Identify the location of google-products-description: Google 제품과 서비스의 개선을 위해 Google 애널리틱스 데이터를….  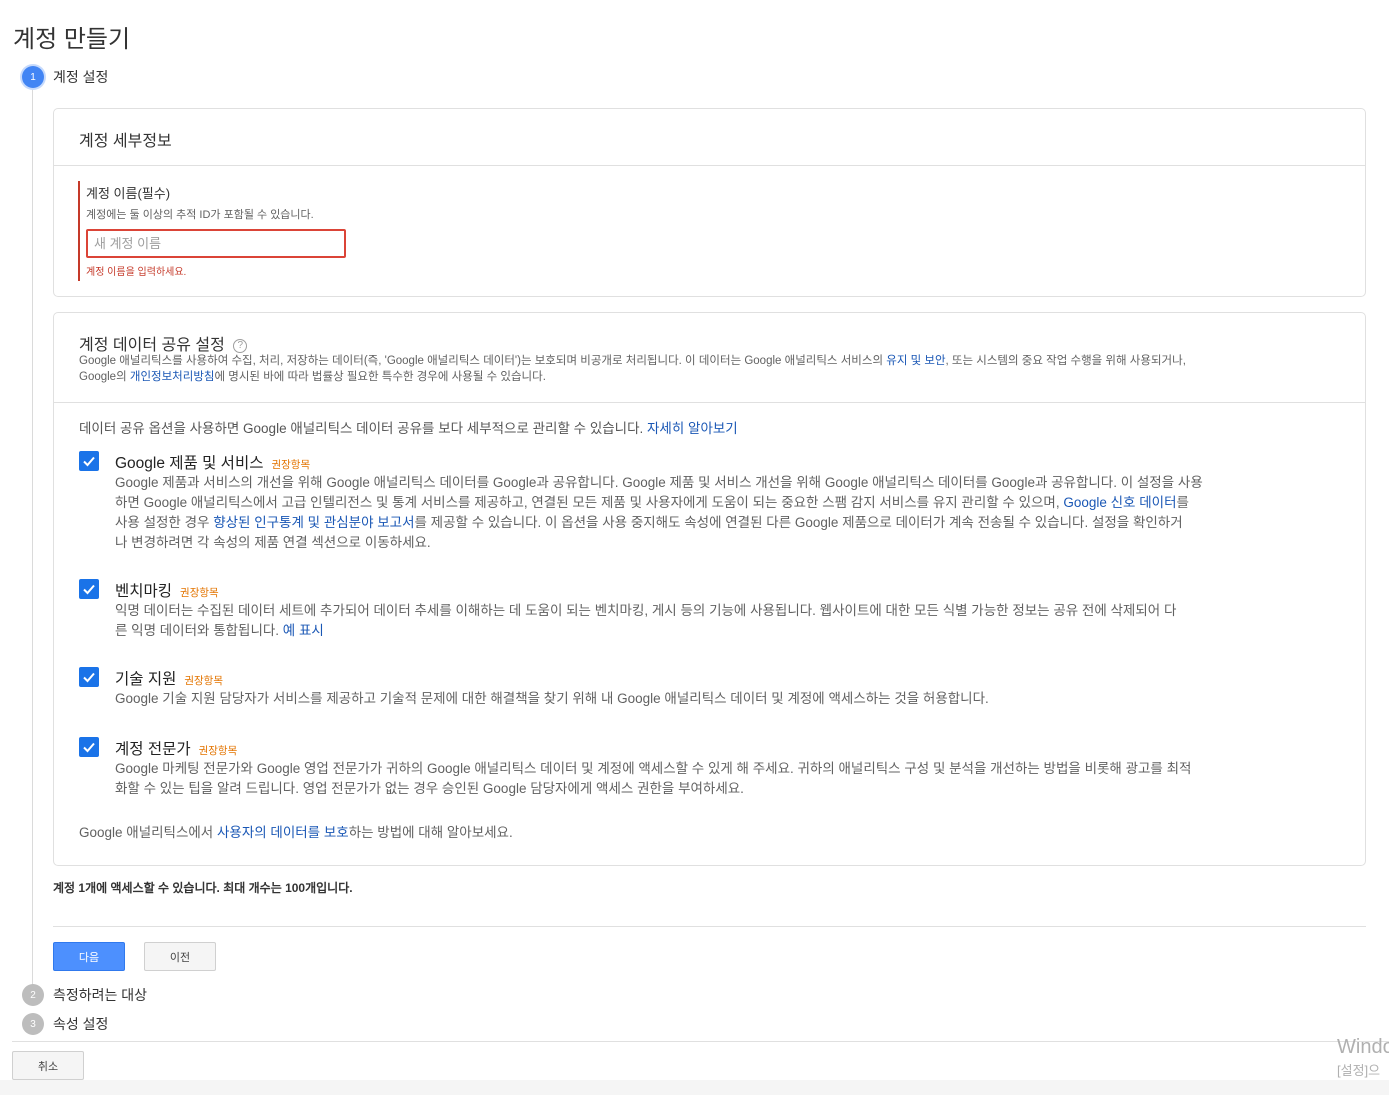
(735, 513).